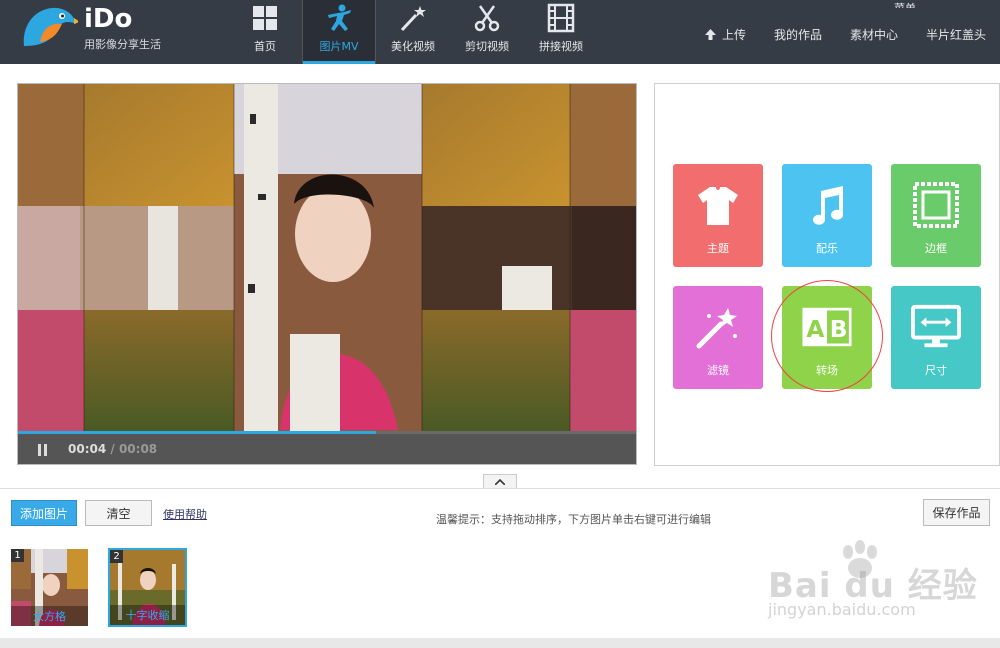 The image size is (1000, 648). I want to click on thumbnail-caption: 十字收缩, so click(147, 615).